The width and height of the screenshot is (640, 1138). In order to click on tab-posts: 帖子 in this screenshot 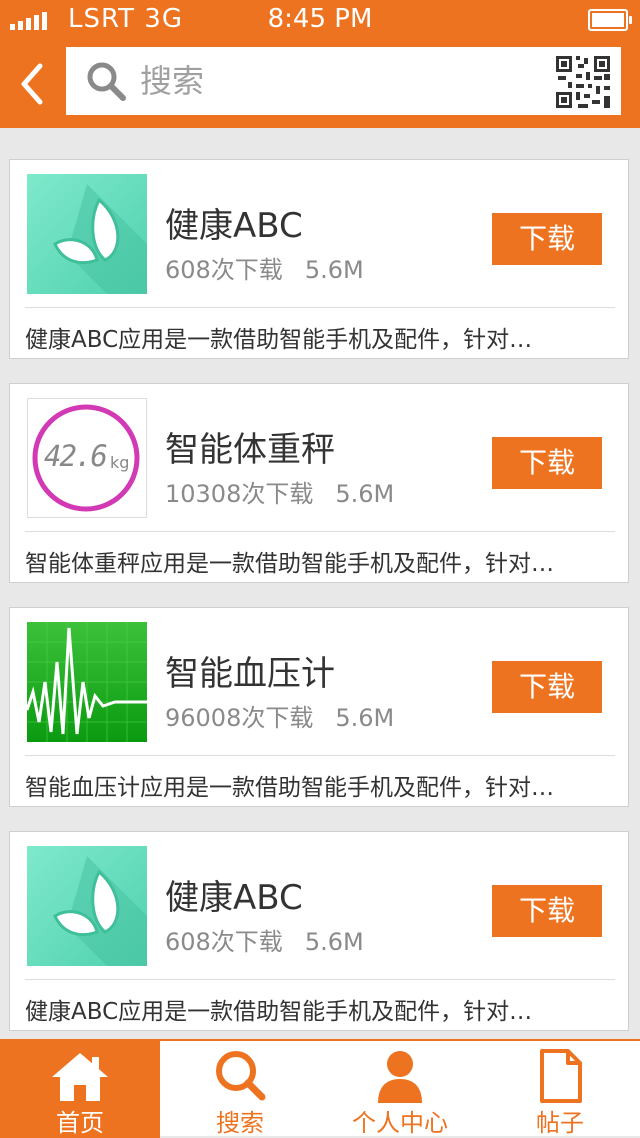, I will do `click(560, 1089)`.